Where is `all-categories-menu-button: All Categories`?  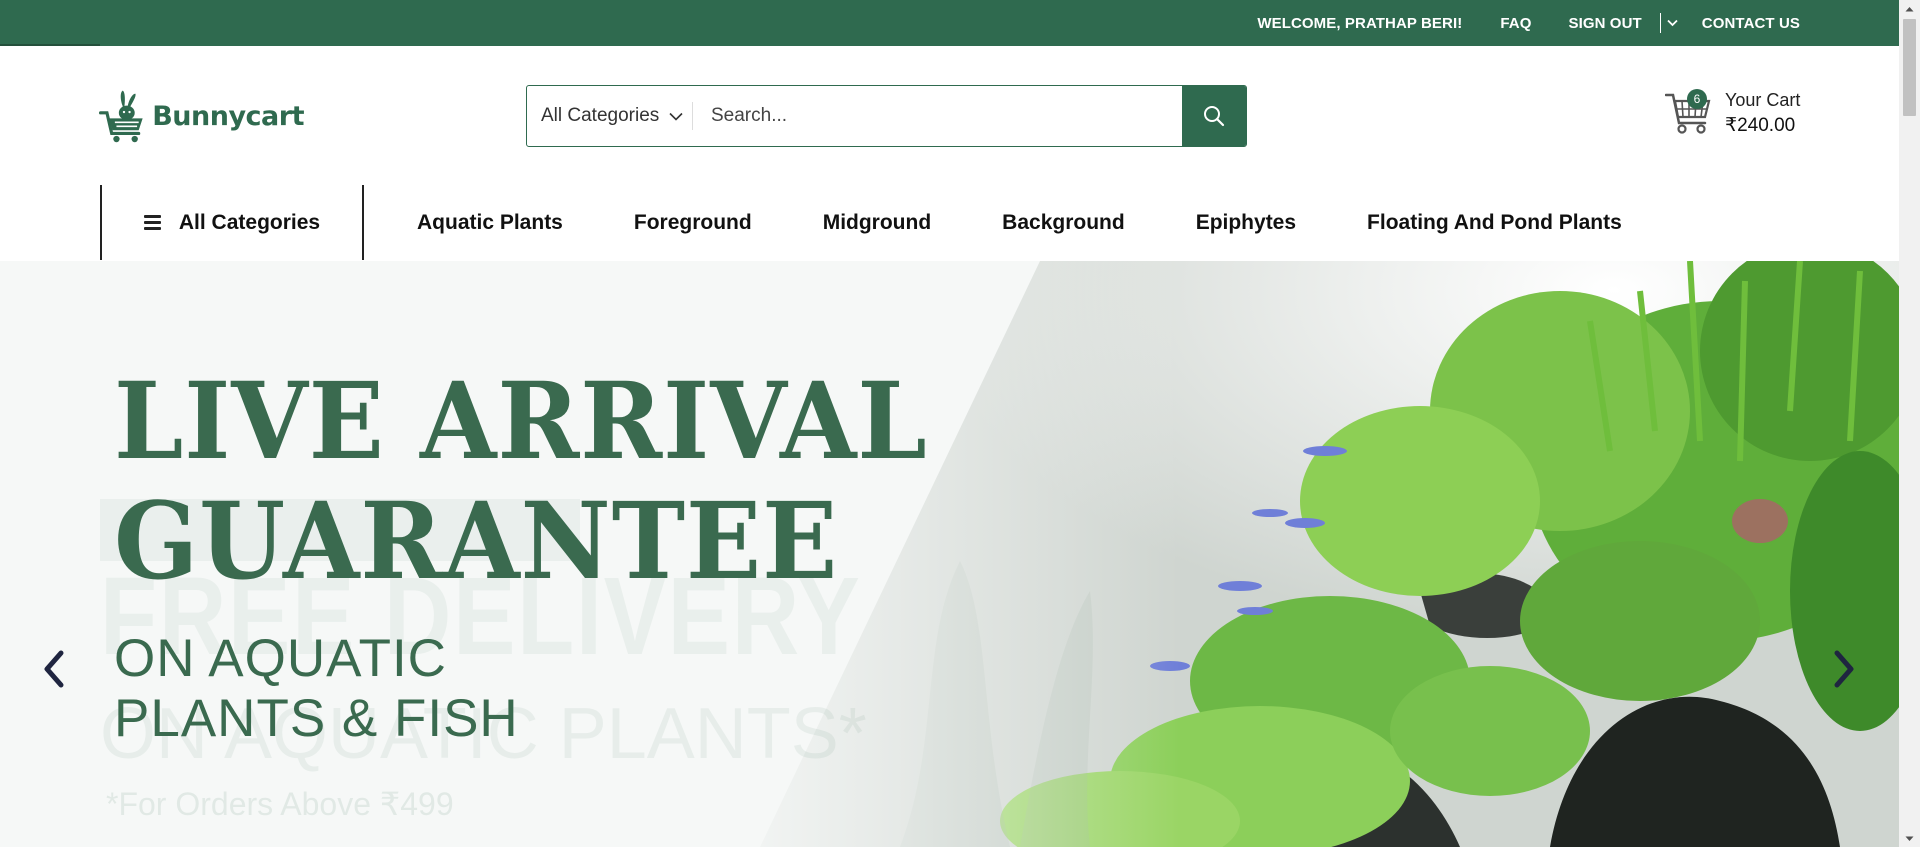 all-categories-menu-button: All Categories is located at coordinates (232, 222).